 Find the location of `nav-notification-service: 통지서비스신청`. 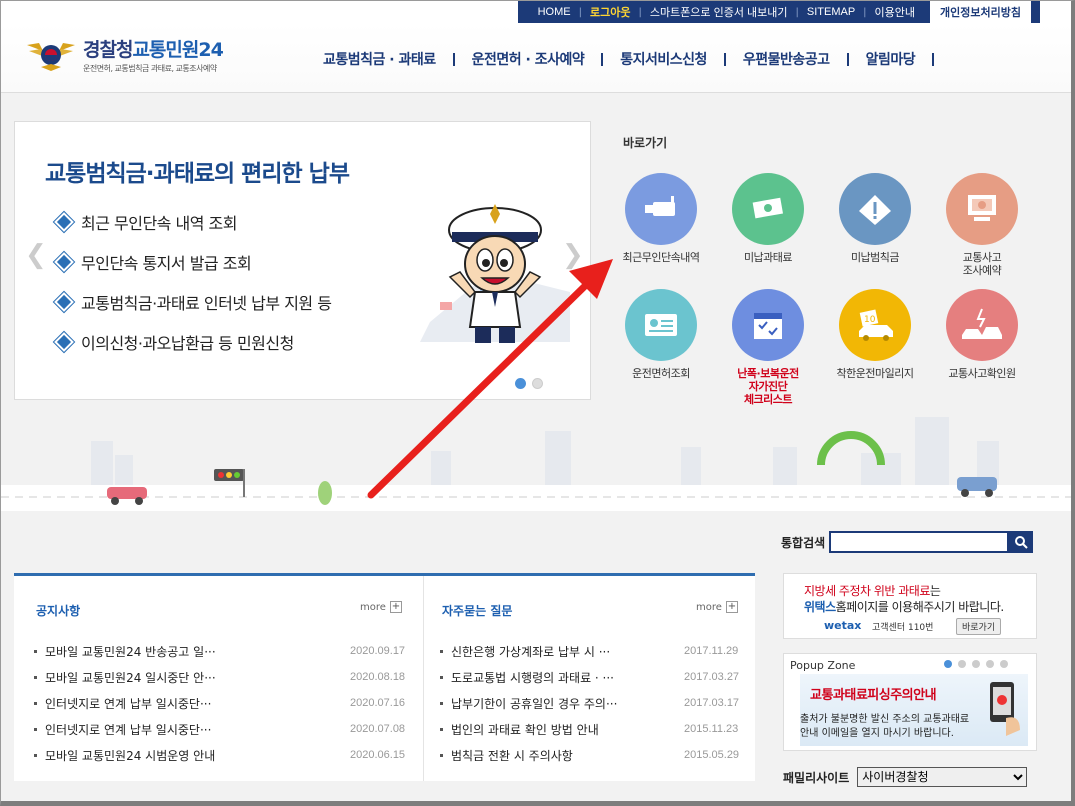

nav-notification-service: 통지서비스신청 is located at coordinates (663, 59).